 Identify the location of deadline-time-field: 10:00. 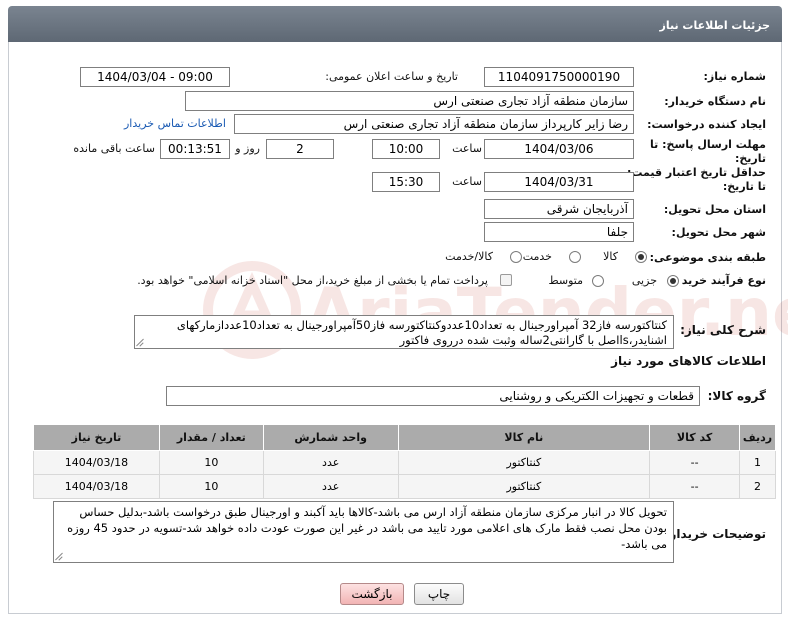
(406, 149).